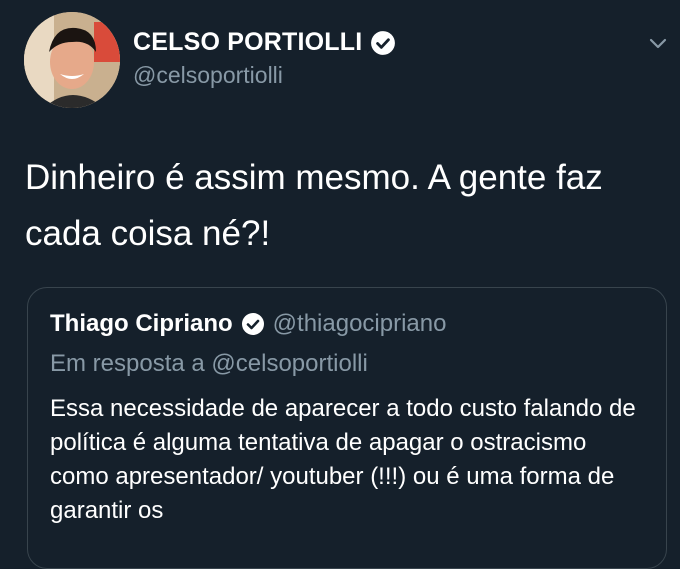 This screenshot has width=680, height=569. I want to click on author-name: CELSO PORTIOLLI, so click(264, 42).